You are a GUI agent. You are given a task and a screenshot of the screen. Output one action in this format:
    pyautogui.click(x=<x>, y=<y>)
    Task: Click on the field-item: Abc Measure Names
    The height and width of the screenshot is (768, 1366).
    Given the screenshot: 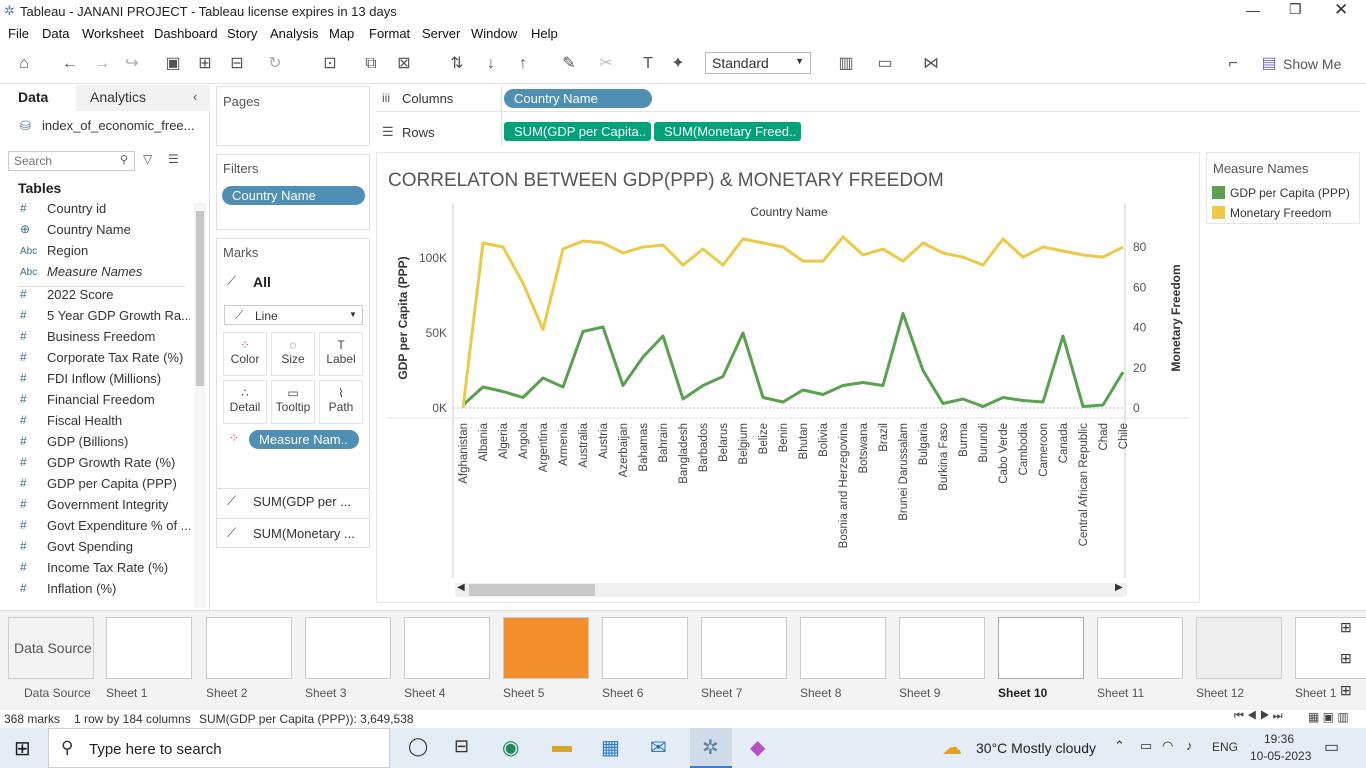 What is the action you would take?
    pyautogui.click(x=95, y=274)
    